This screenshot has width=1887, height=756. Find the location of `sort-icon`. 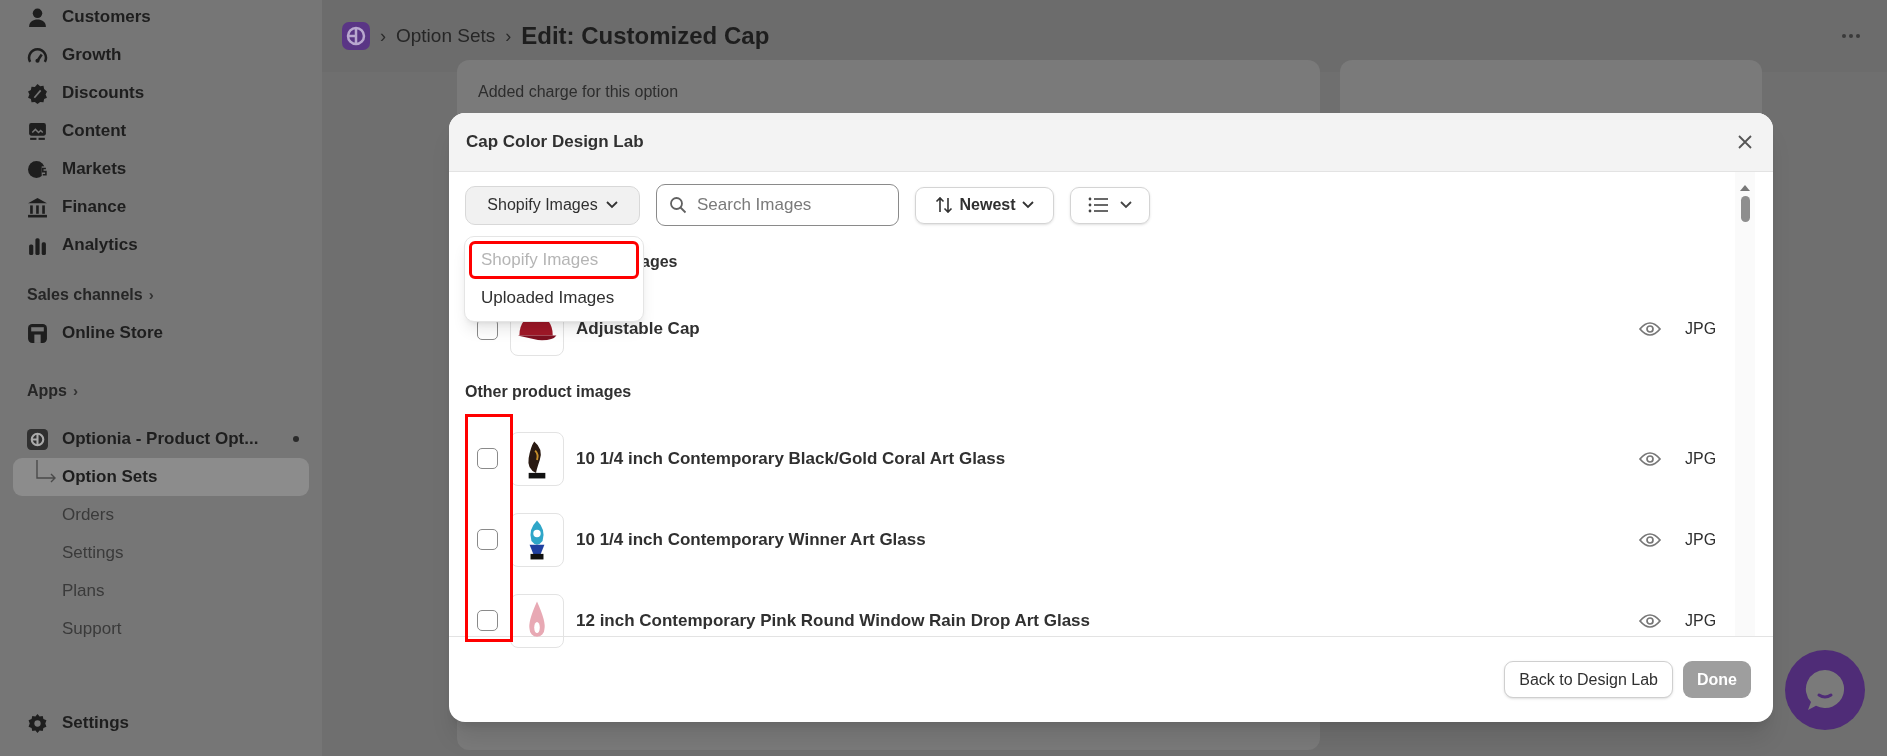

sort-icon is located at coordinates (944, 205).